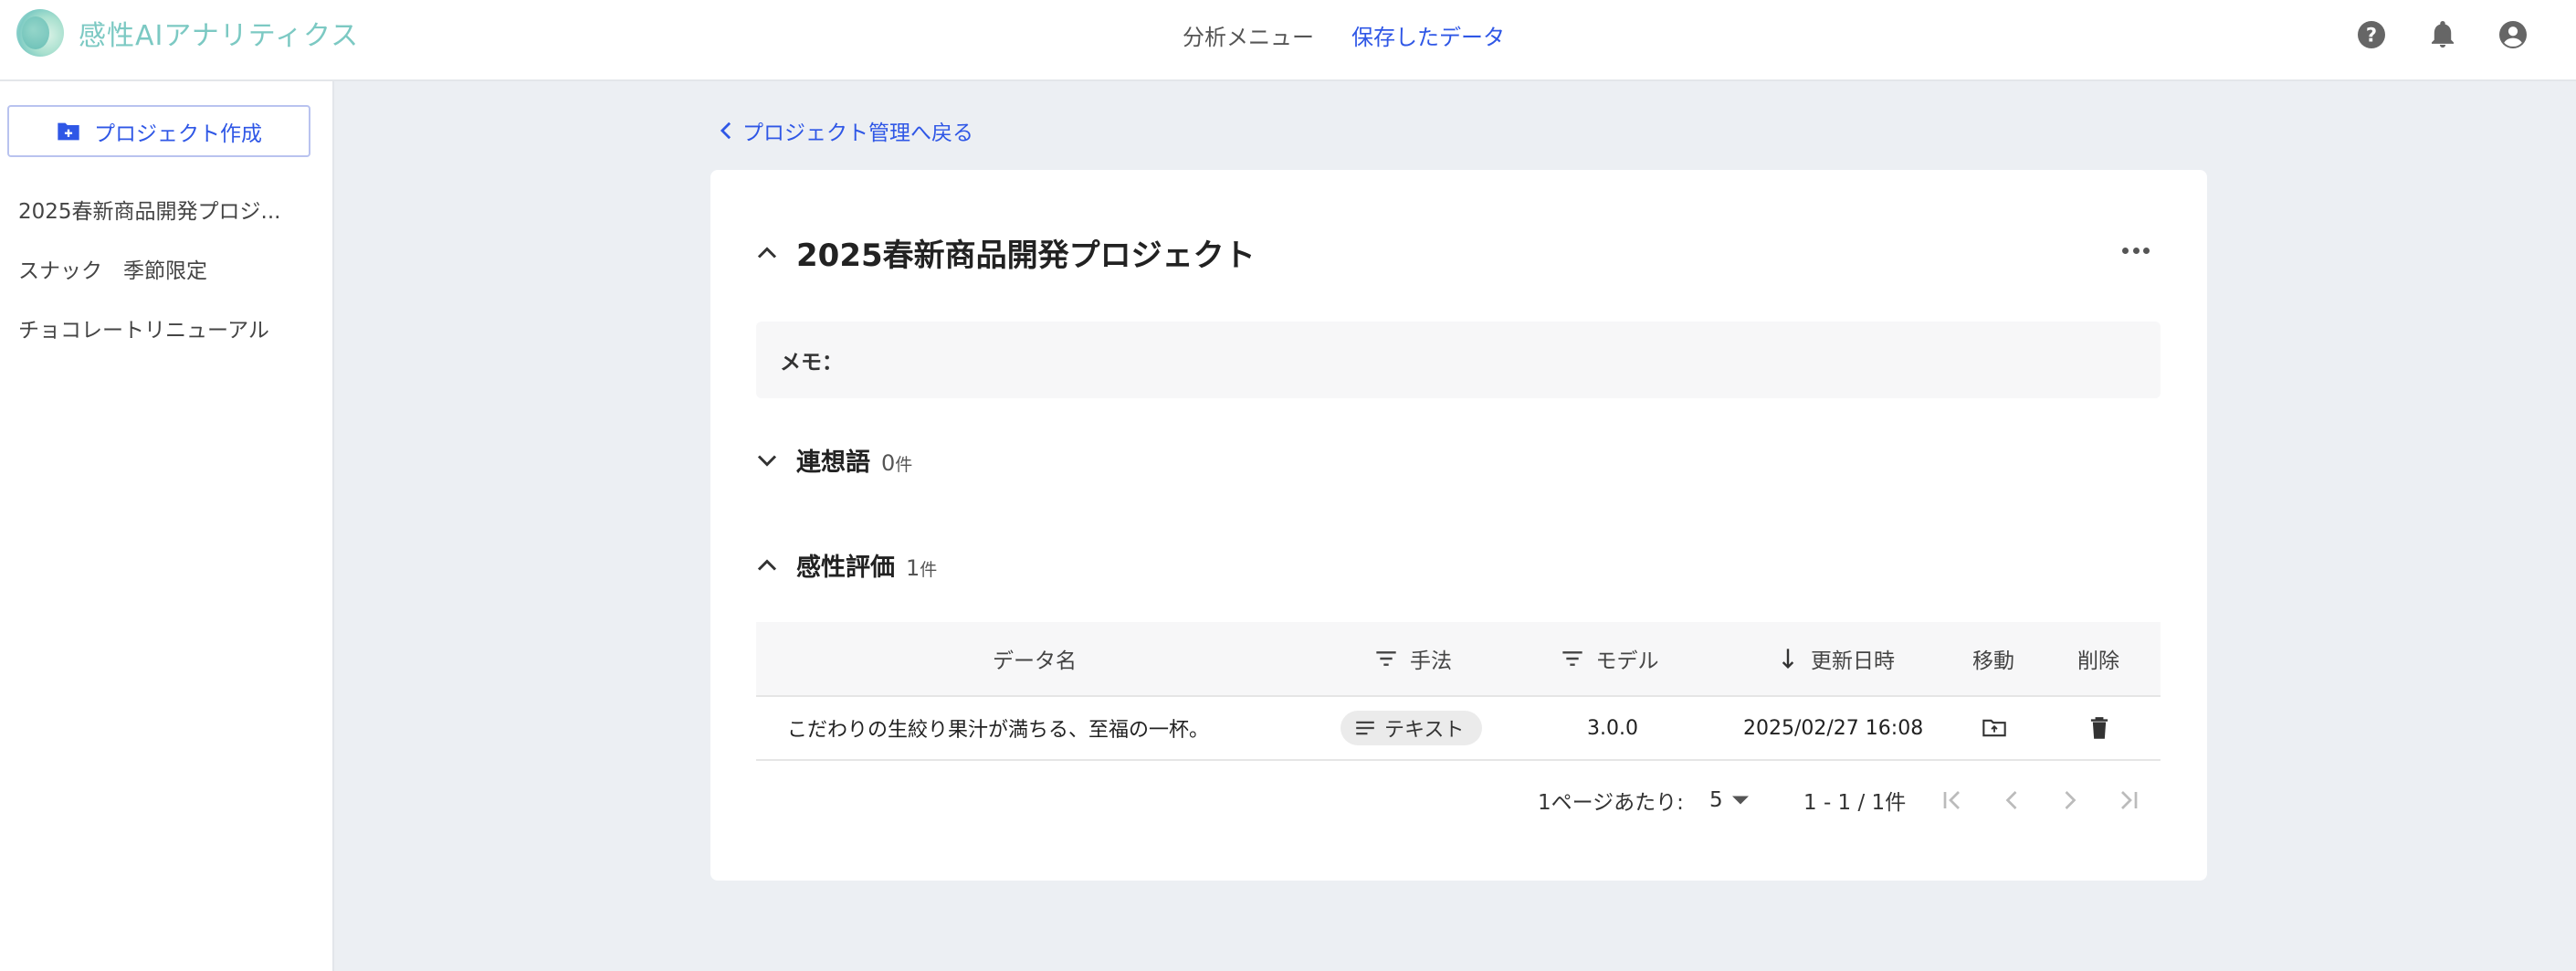 This screenshot has height=971, width=2576. I want to click on logo-mark-icon, so click(40, 33).